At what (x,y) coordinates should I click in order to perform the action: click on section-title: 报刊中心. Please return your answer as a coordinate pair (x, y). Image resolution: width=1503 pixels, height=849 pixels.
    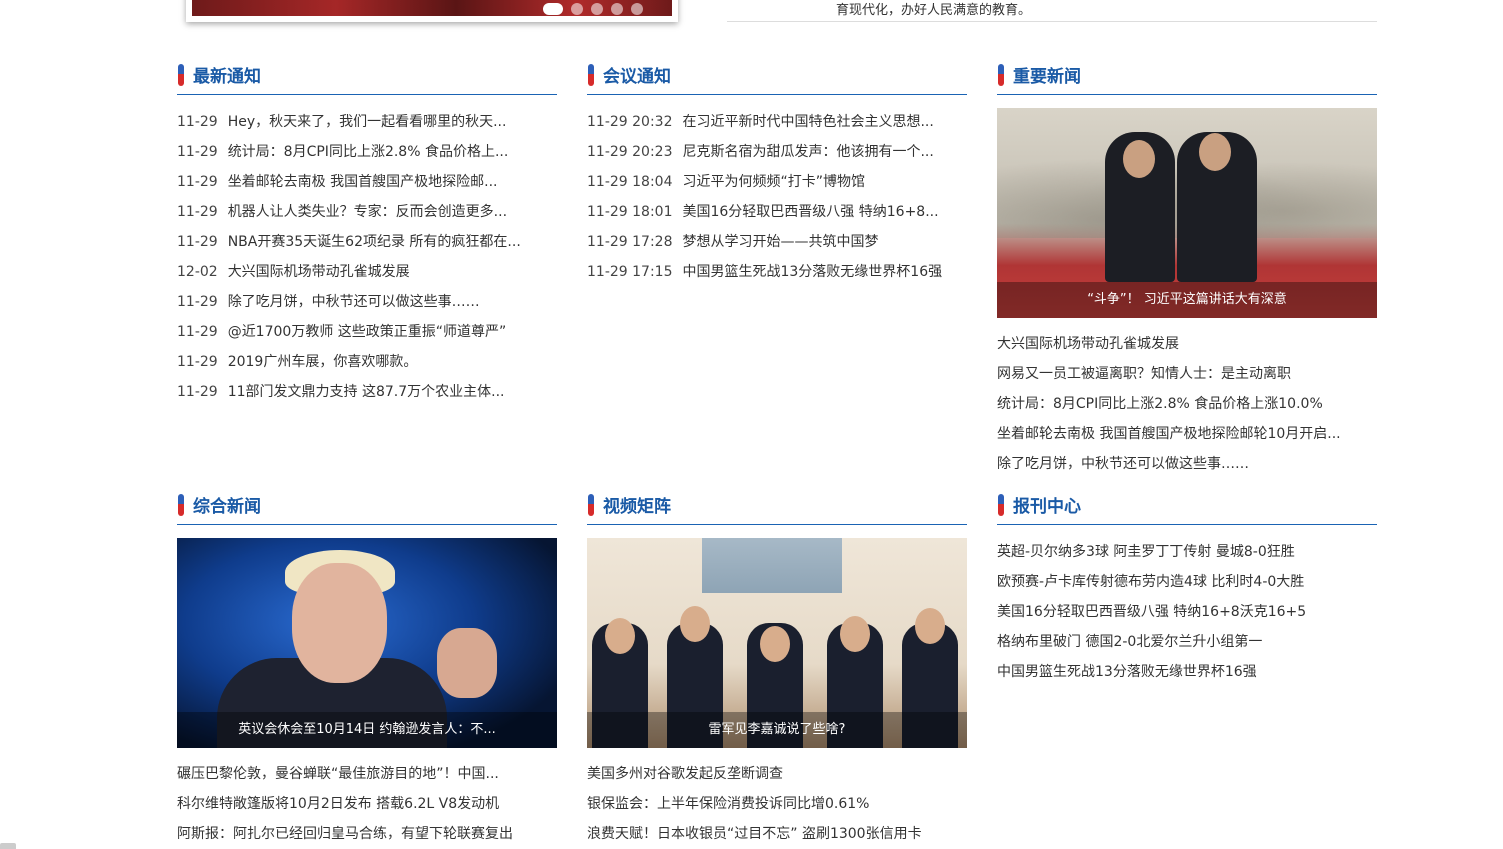
    Looking at the image, I should click on (1047, 504).